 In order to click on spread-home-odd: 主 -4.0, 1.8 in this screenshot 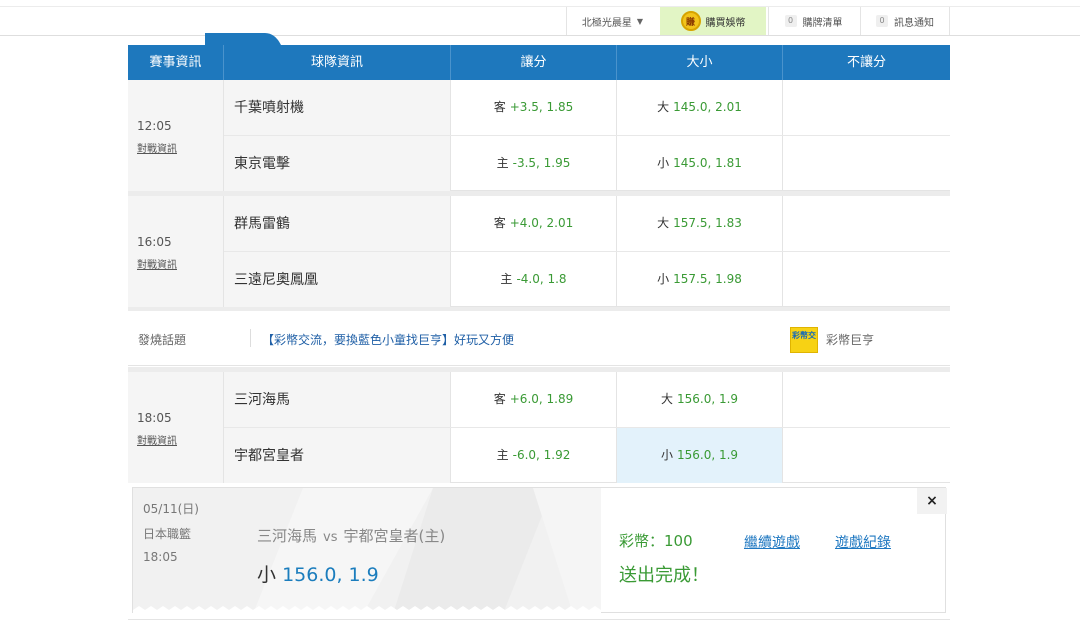, I will do `click(534, 279)`.